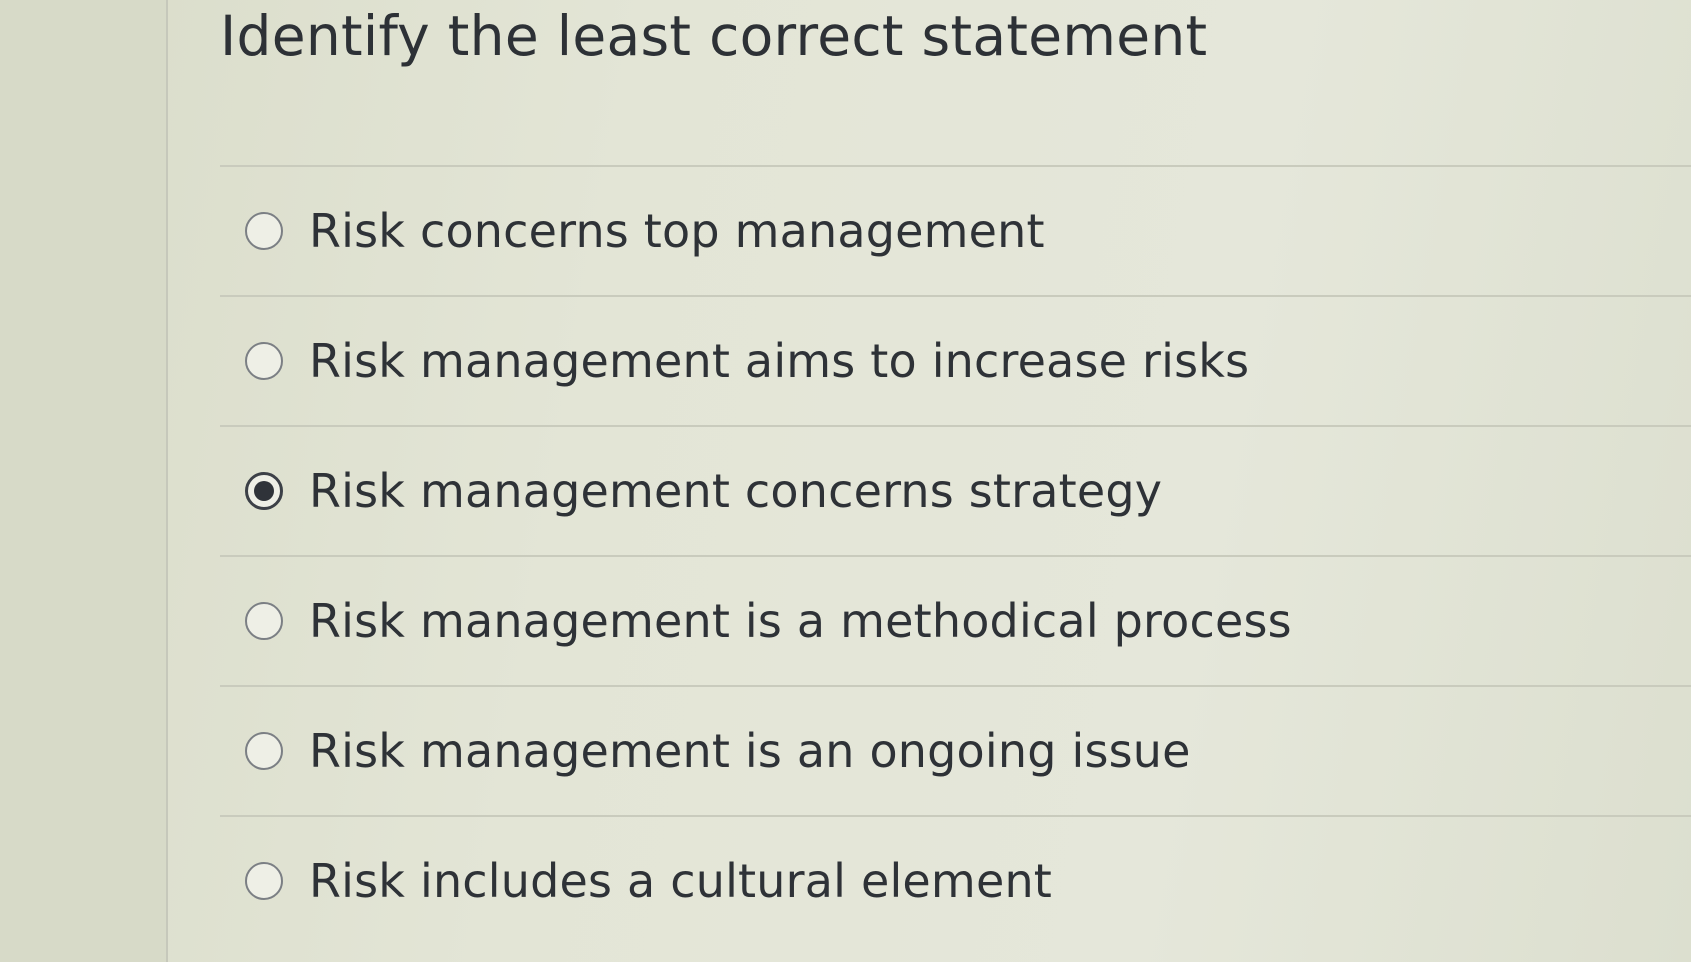 The image size is (1691, 962). I want to click on answer-option: Risk management concerns strategy, so click(955, 490).